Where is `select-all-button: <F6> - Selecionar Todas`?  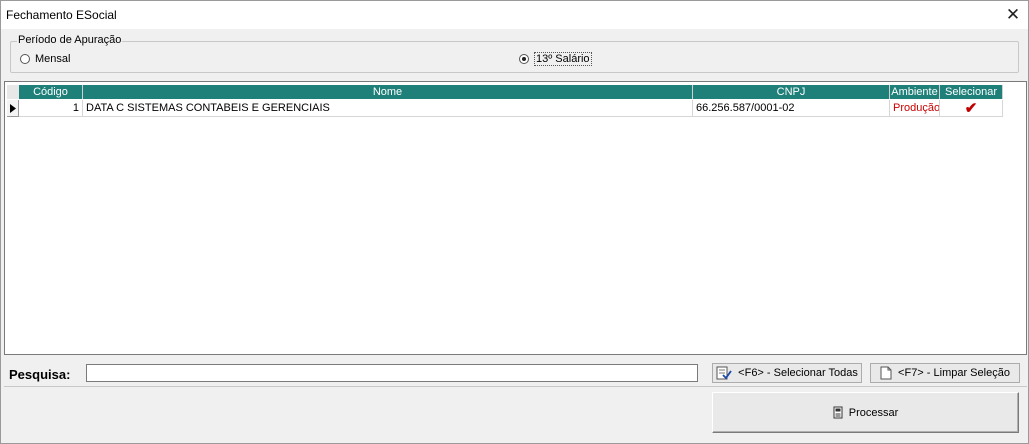 select-all-button: <F6> - Selecionar Todas is located at coordinates (787, 373).